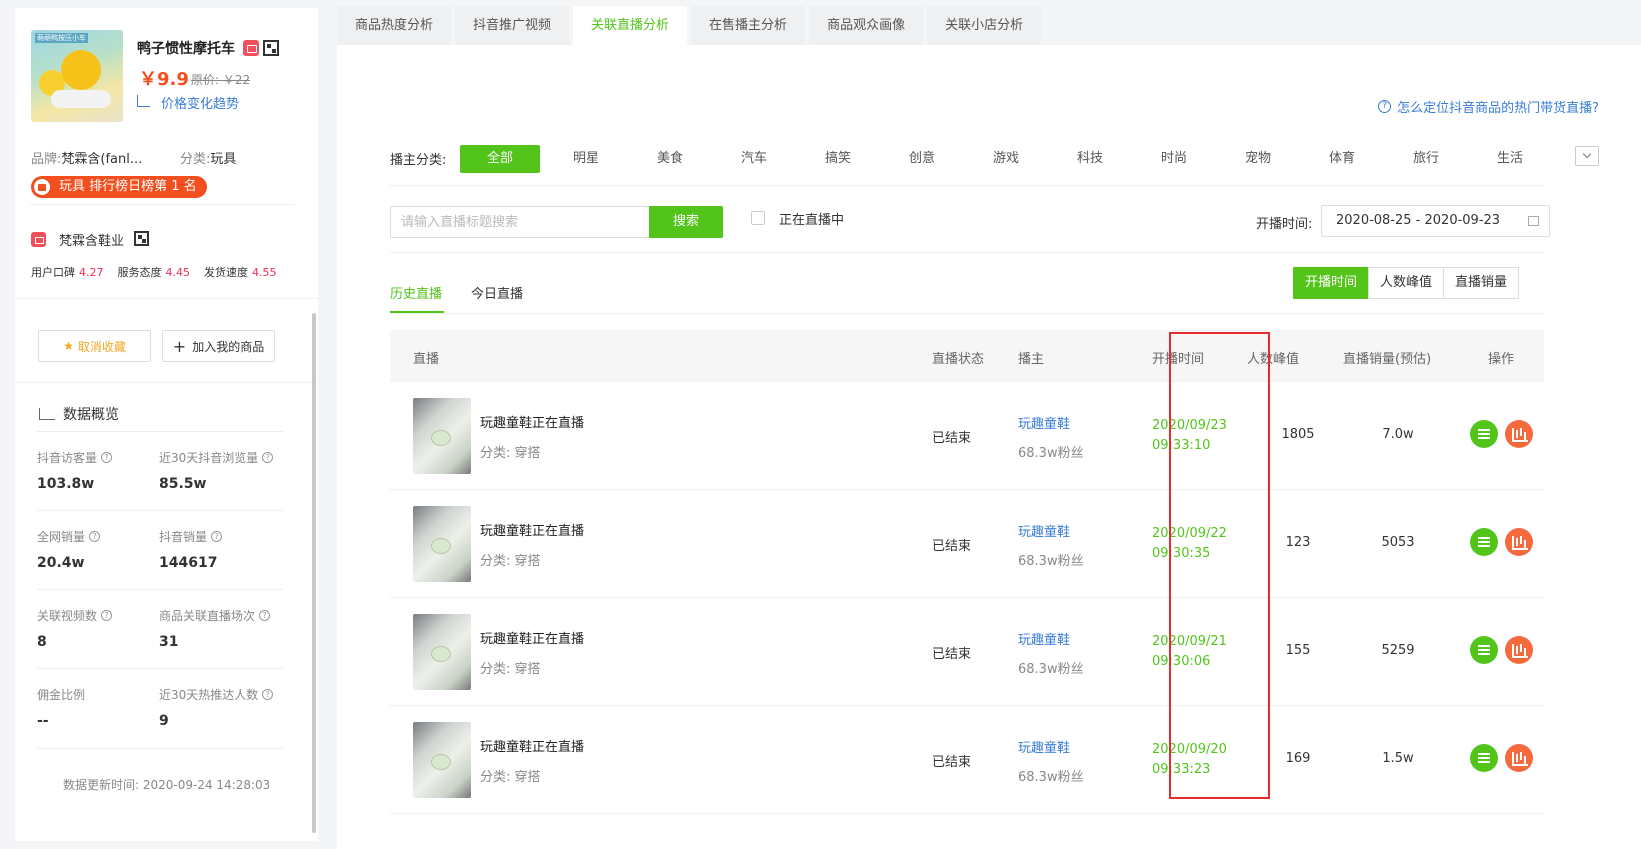  What do you see at coordinates (1481, 283) in the screenshot?
I see `sort-sales-button: 直播销量` at bounding box center [1481, 283].